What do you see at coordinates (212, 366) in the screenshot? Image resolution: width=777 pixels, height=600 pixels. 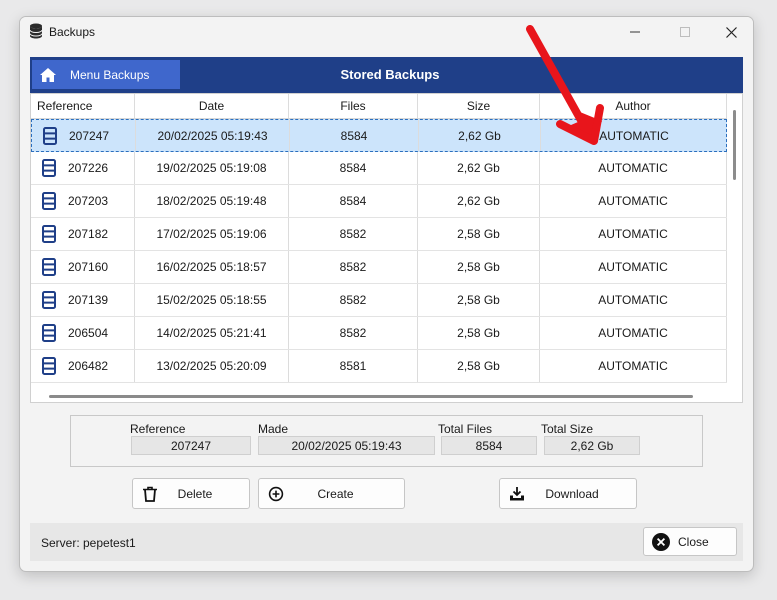 I see `cell-date: 13/02/2025 05:20:09` at bounding box center [212, 366].